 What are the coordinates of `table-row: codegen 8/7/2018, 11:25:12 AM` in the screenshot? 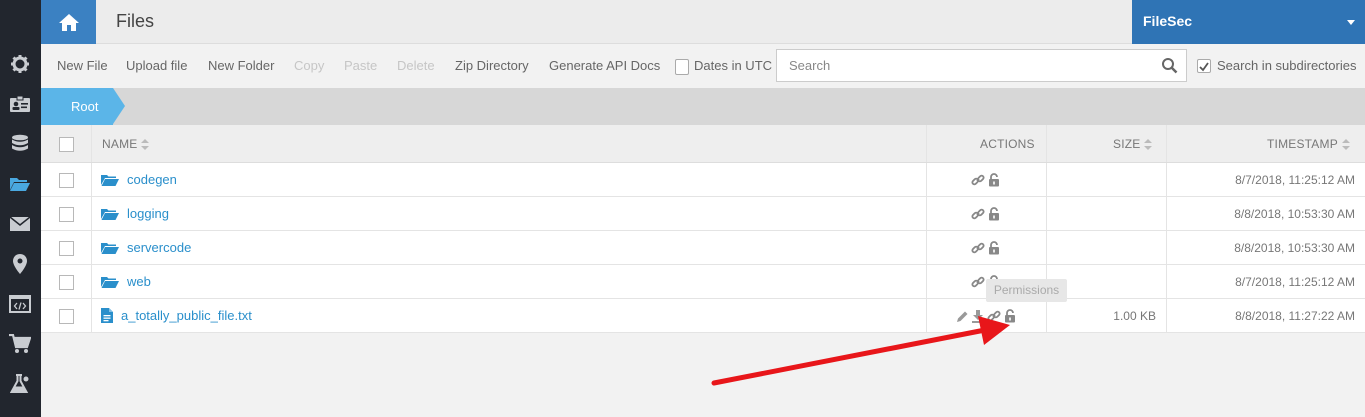 It's located at (703, 180).